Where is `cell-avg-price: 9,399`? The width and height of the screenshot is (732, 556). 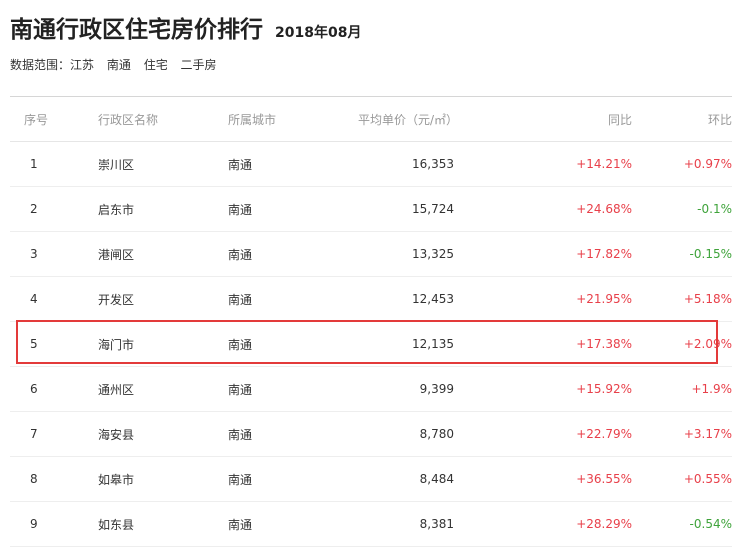
cell-avg-price: 9,399 is located at coordinates (406, 389).